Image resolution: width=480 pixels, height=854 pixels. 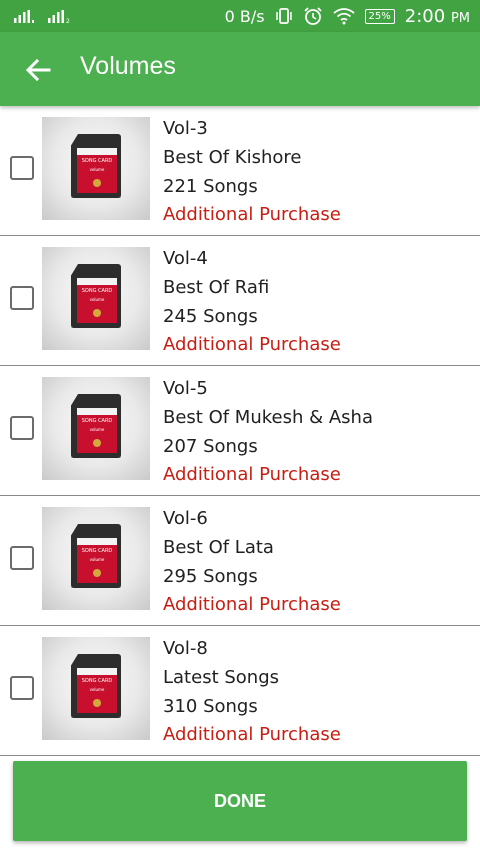 I want to click on back-button, so click(x=38, y=70).